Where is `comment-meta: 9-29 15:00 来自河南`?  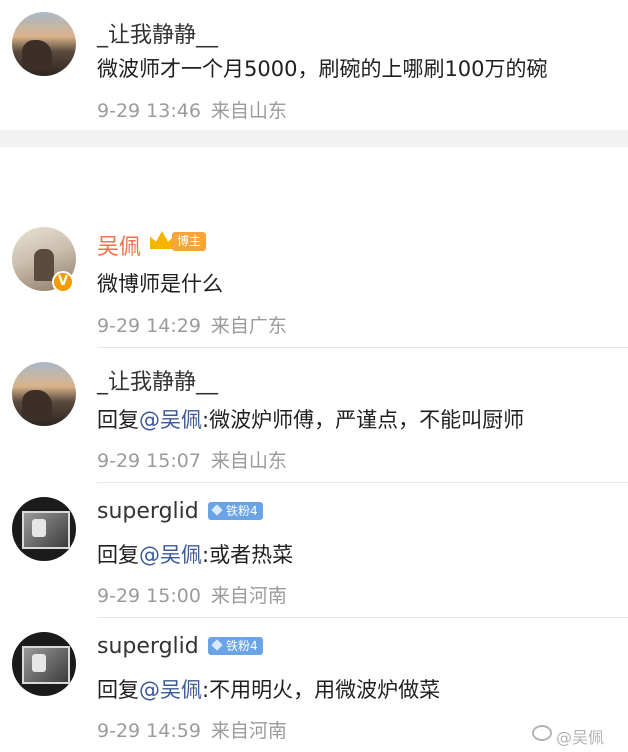
comment-meta: 9-29 15:00 来自河南 is located at coordinates (197, 594).